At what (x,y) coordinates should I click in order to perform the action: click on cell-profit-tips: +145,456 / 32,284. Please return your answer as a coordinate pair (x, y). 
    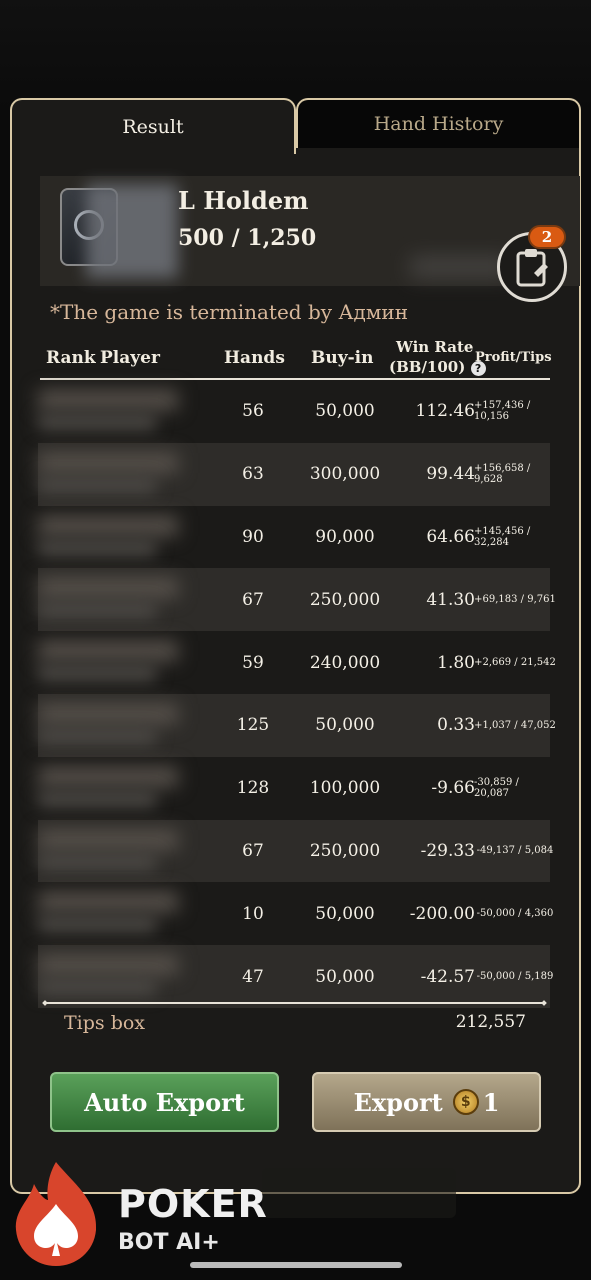
    Looking at the image, I should click on (502, 536).